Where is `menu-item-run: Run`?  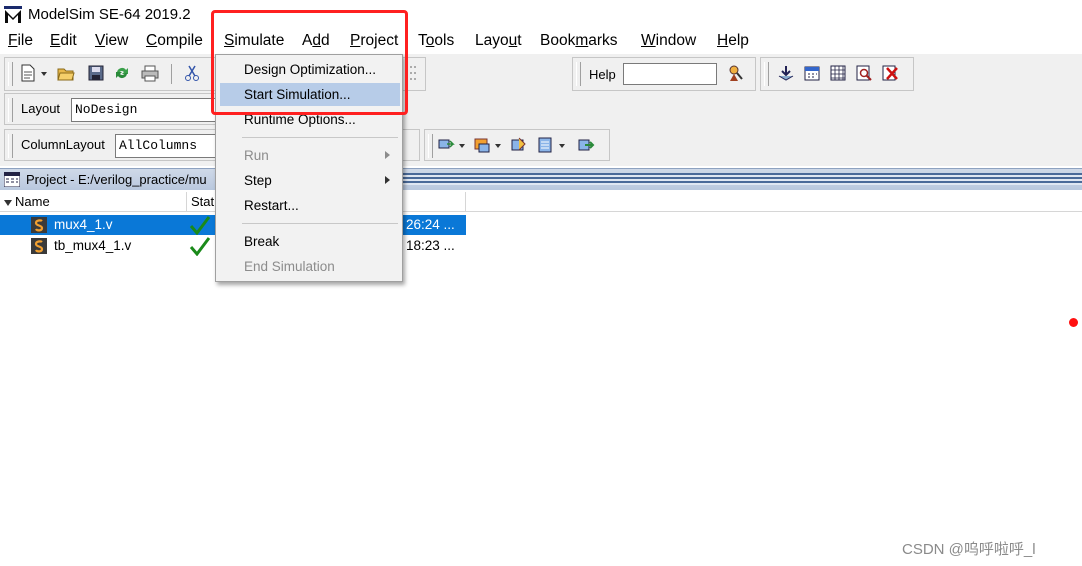 menu-item-run: Run is located at coordinates (310, 155).